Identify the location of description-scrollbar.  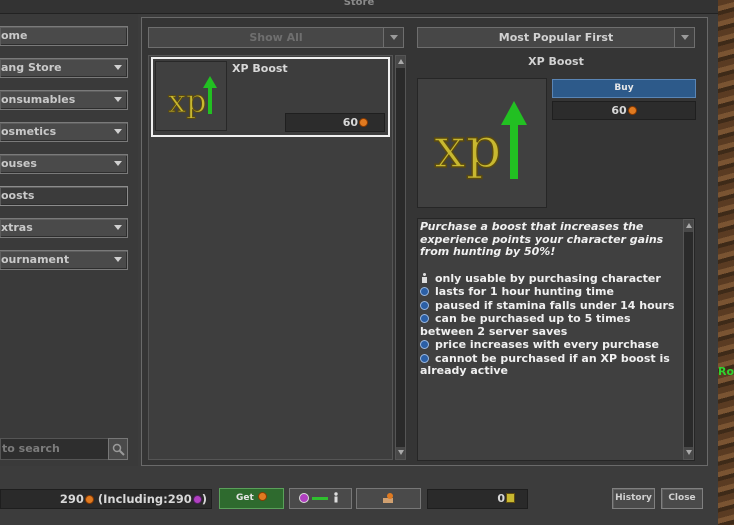
(688, 339).